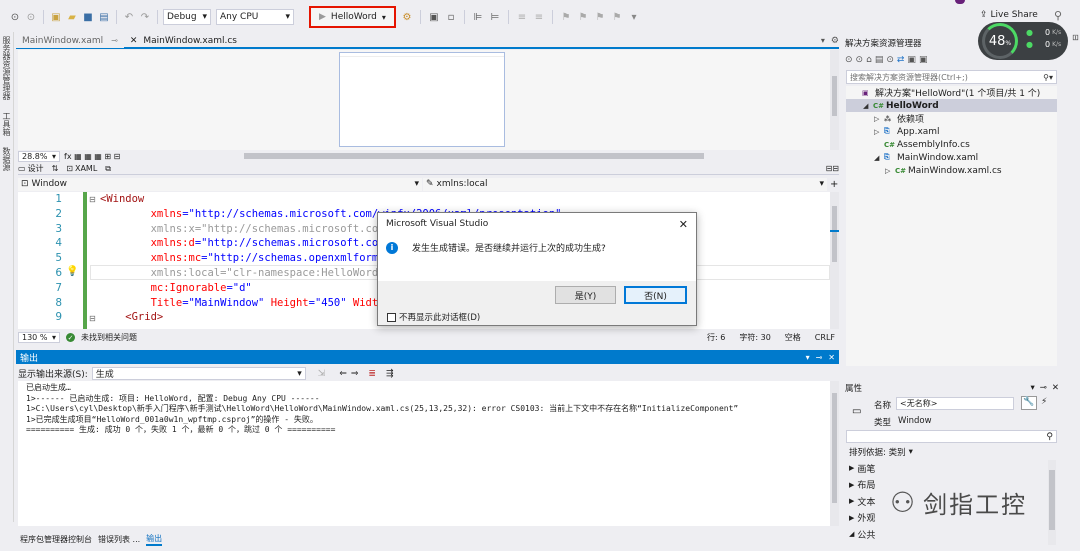 The width and height of the screenshot is (1080, 551). Describe the element at coordinates (890, 60) in the screenshot. I see `pending-changes-icon: ⊙` at that location.